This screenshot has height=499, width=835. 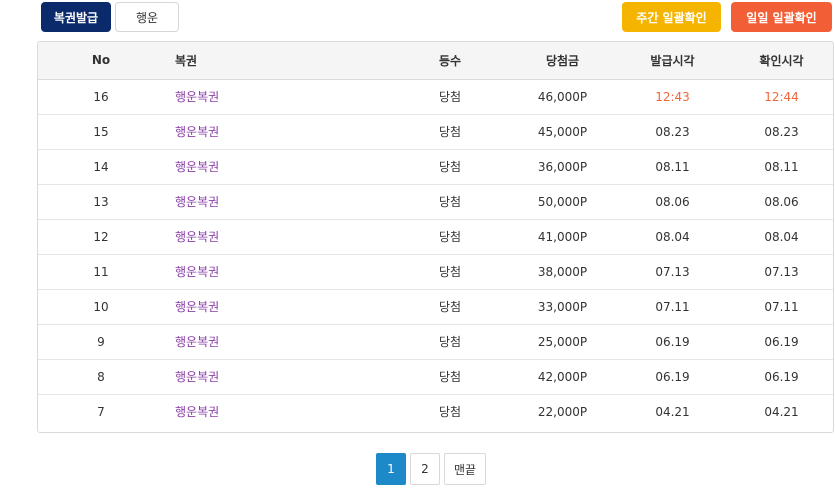 What do you see at coordinates (781, 17) in the screenshot?
I see `daily-bulk-confirm-button: 일일 일괄확인` at bounding box center [781, 17].